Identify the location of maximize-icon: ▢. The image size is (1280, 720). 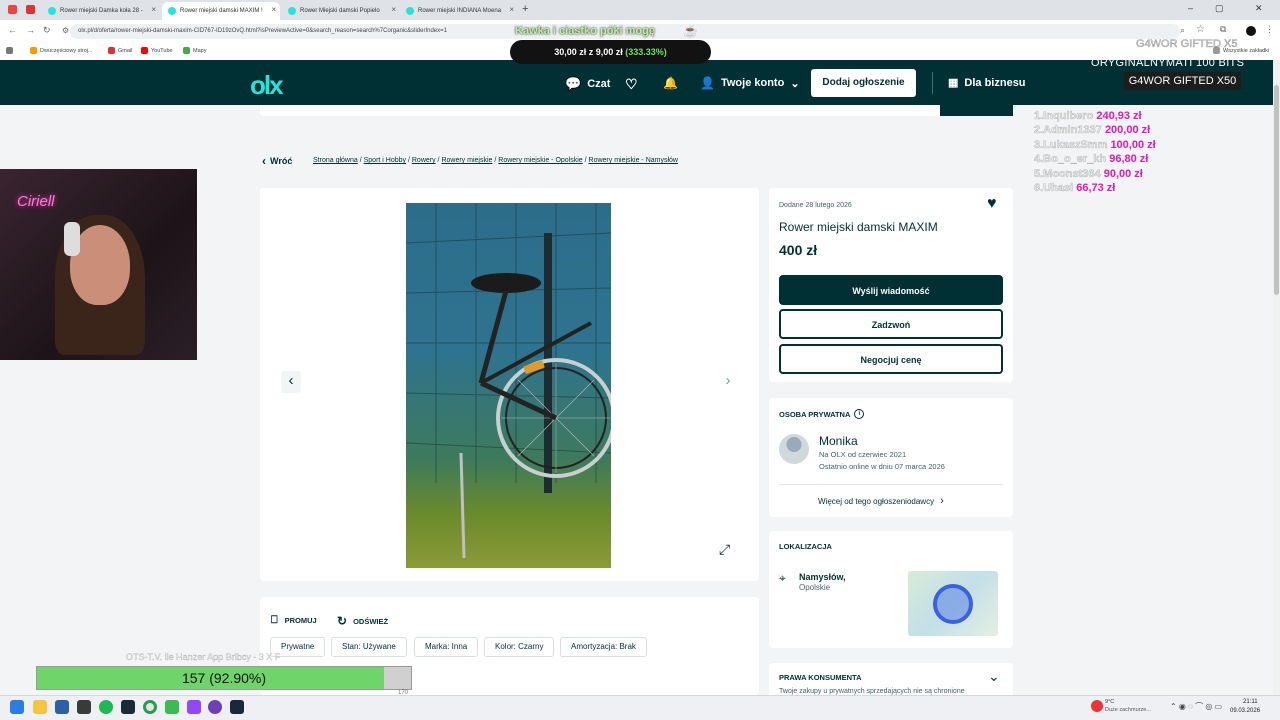
(1219, 8).